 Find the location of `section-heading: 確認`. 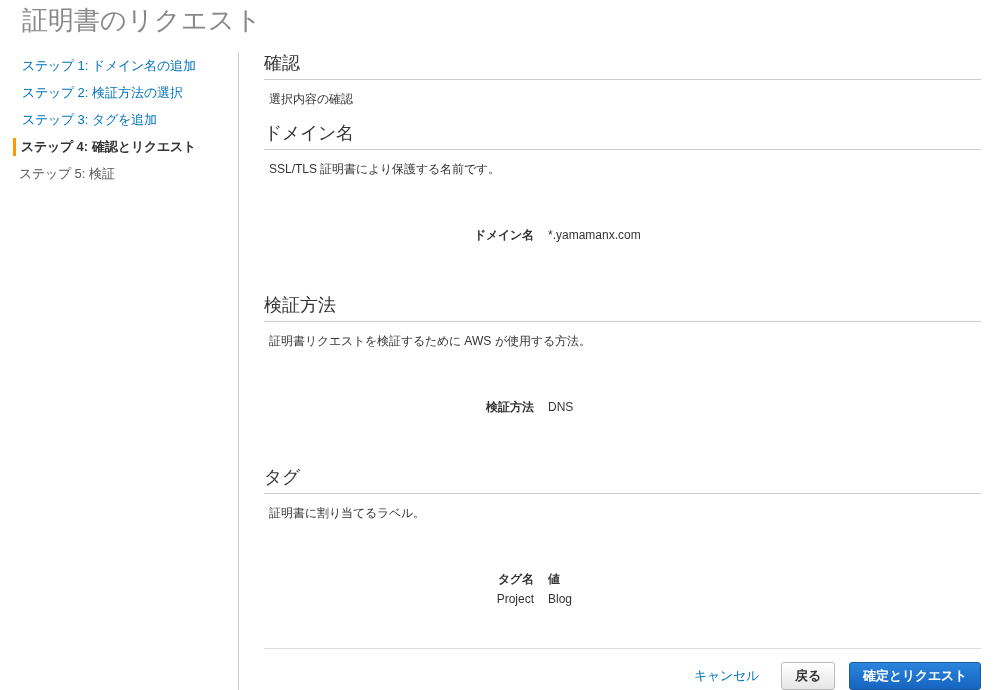

section-heading: 確認 is located at coordinates (622, 66).